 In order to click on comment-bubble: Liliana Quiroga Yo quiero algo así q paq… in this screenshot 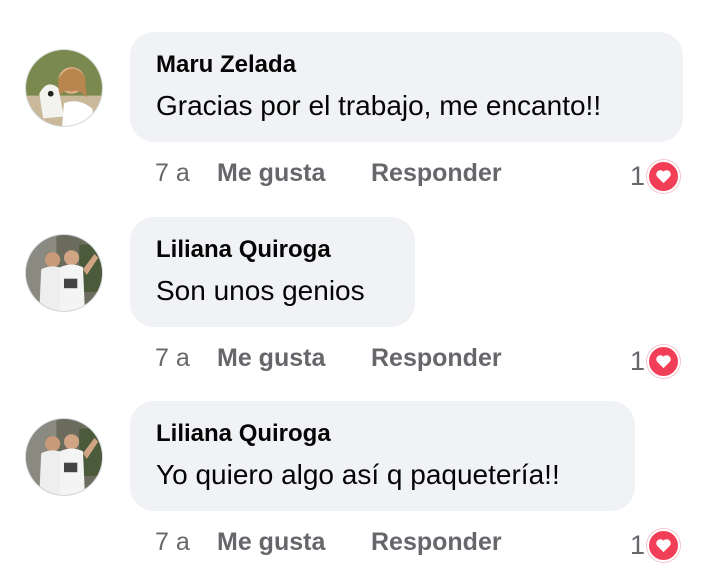, I will do `click(382, 456)`.